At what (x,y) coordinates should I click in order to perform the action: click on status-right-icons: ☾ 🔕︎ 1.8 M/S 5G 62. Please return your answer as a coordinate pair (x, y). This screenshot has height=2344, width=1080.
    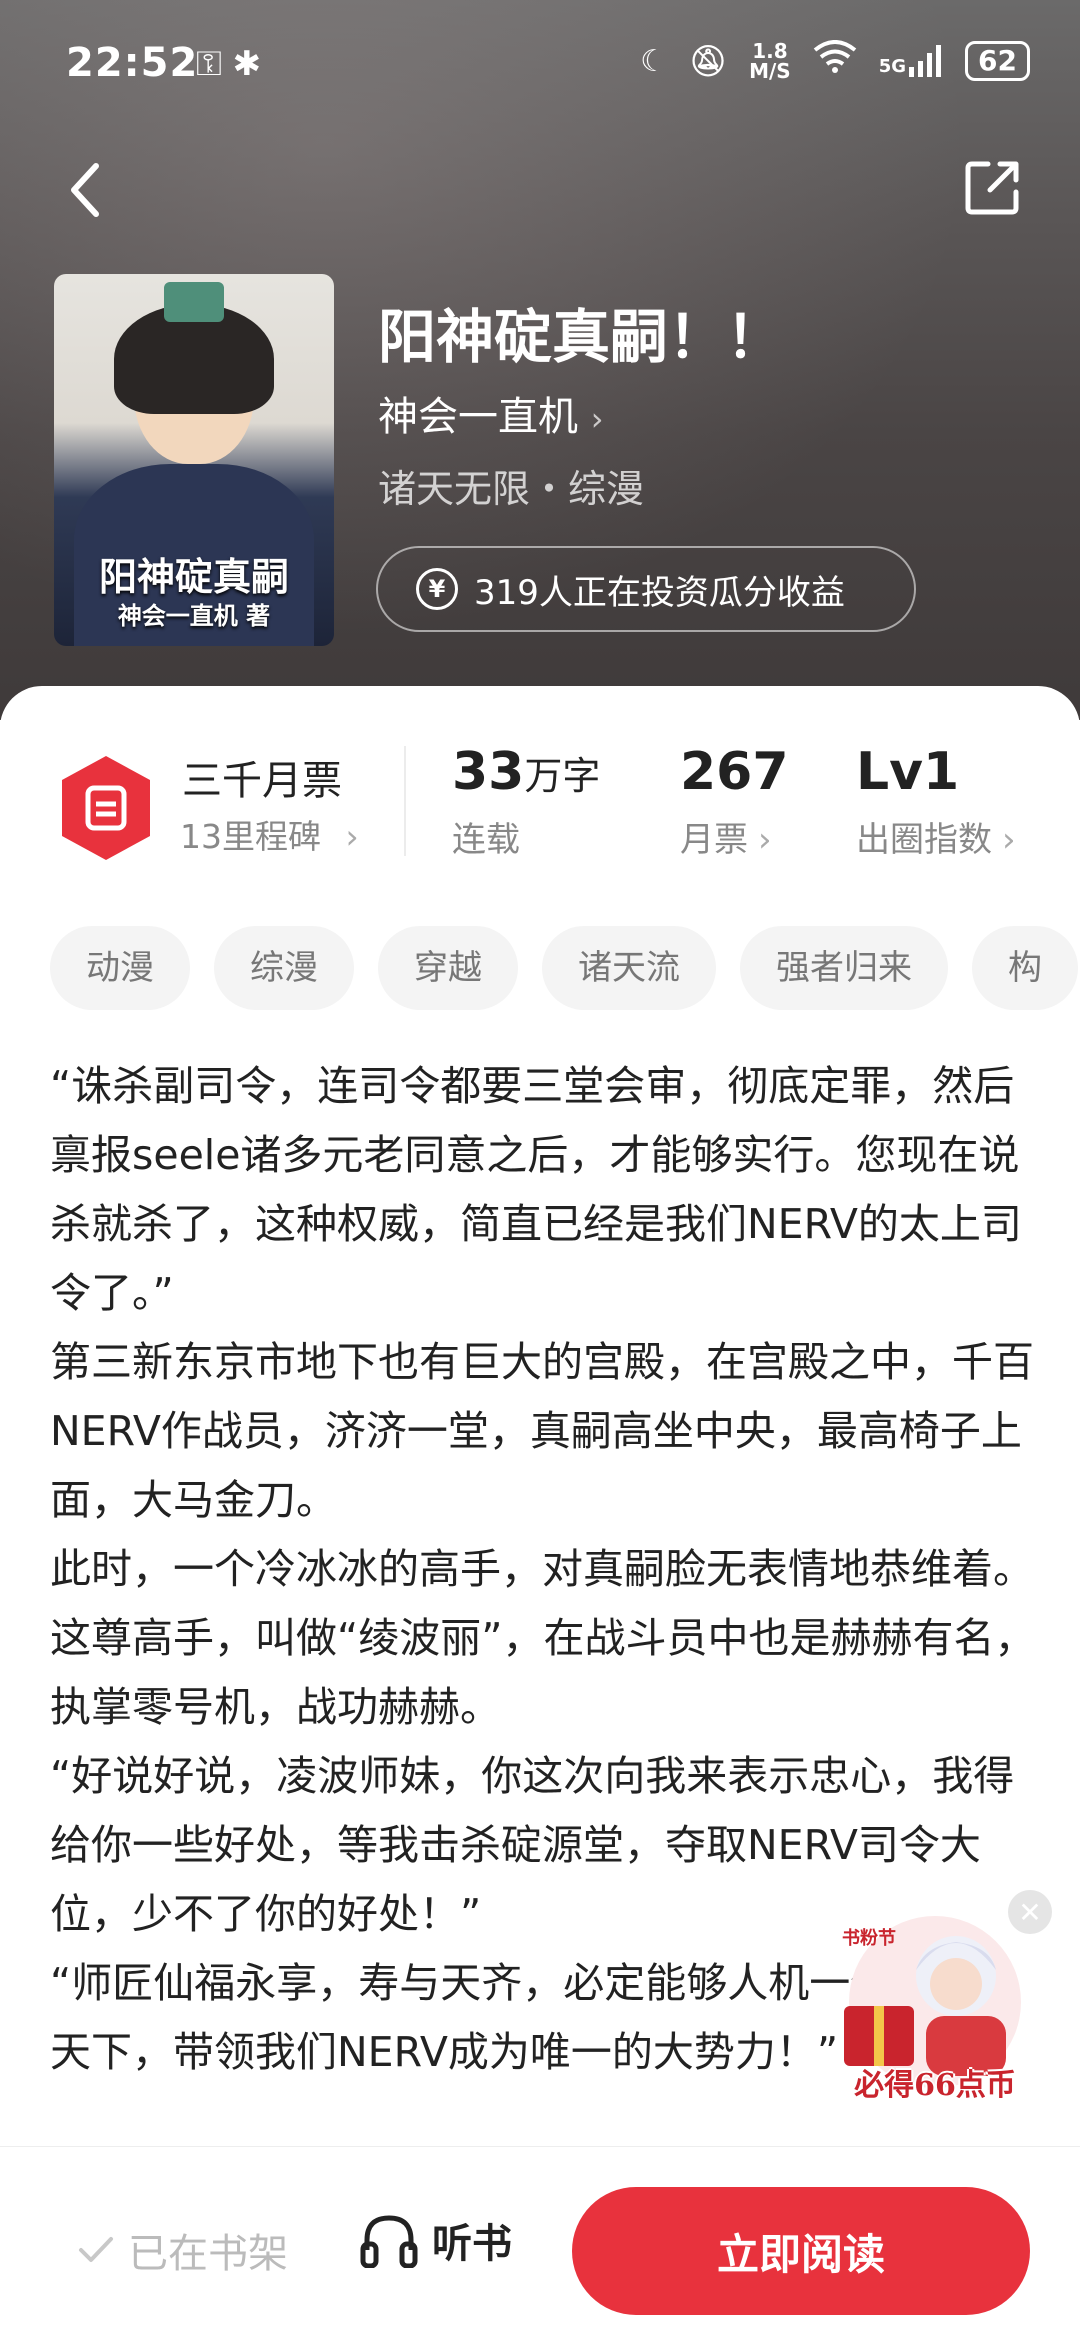
    Looking at the image, I should click on (835, 61).